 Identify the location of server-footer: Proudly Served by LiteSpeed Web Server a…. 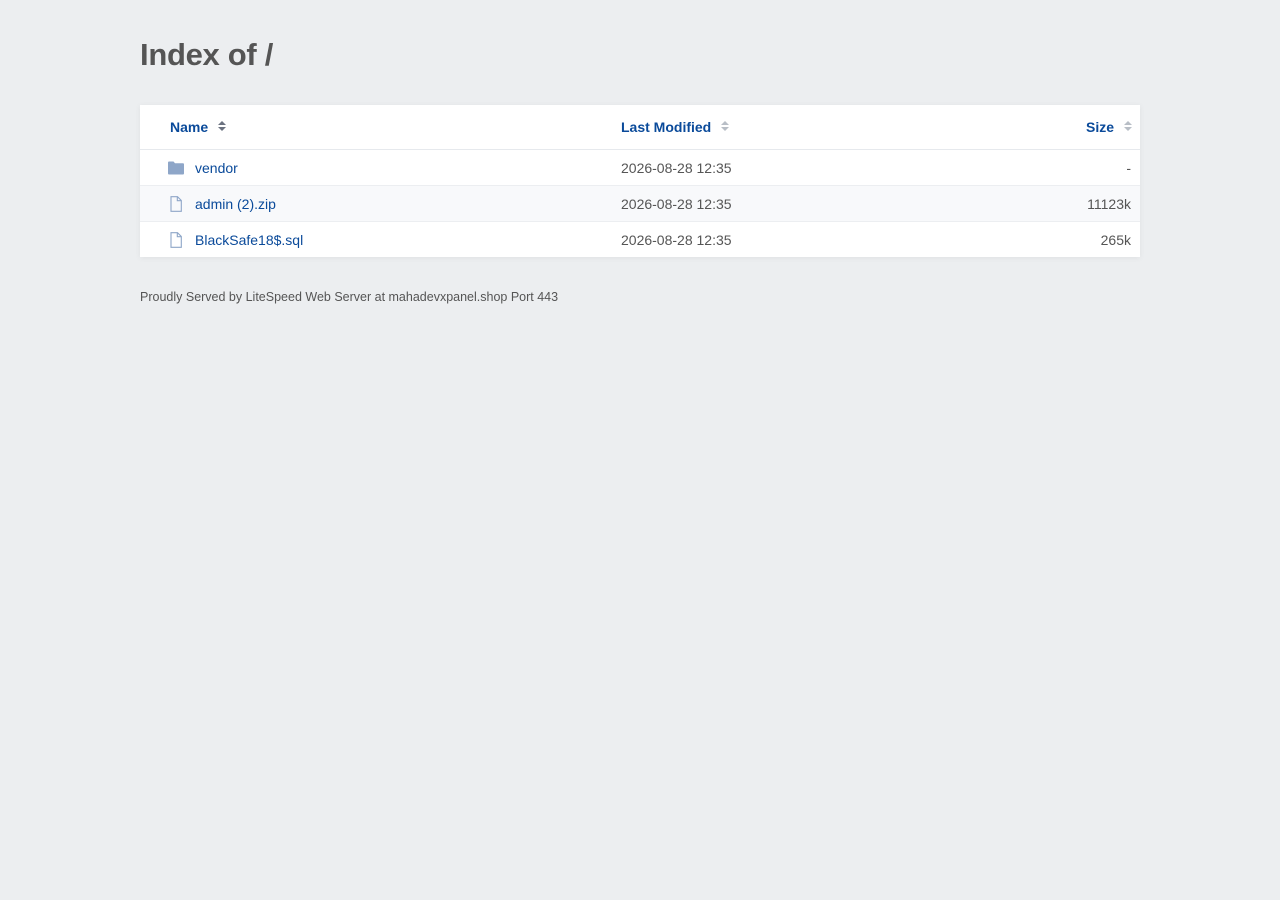
(349, 297).